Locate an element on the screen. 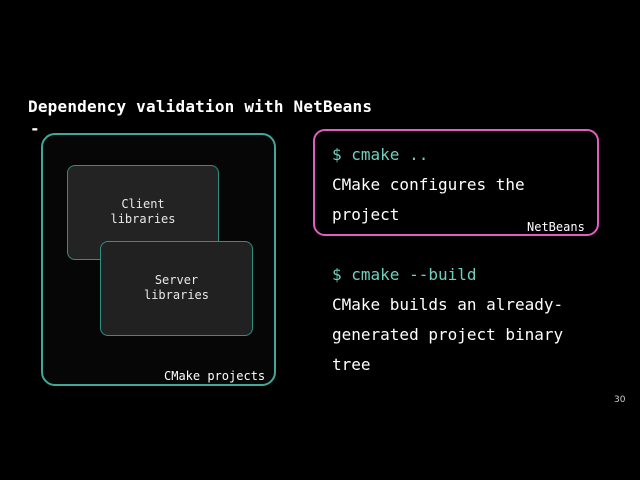 Image resolution: width=640 pixels, height=480 pixels. cmake-description: CMake configures the project is located at coordinates (428, 200).